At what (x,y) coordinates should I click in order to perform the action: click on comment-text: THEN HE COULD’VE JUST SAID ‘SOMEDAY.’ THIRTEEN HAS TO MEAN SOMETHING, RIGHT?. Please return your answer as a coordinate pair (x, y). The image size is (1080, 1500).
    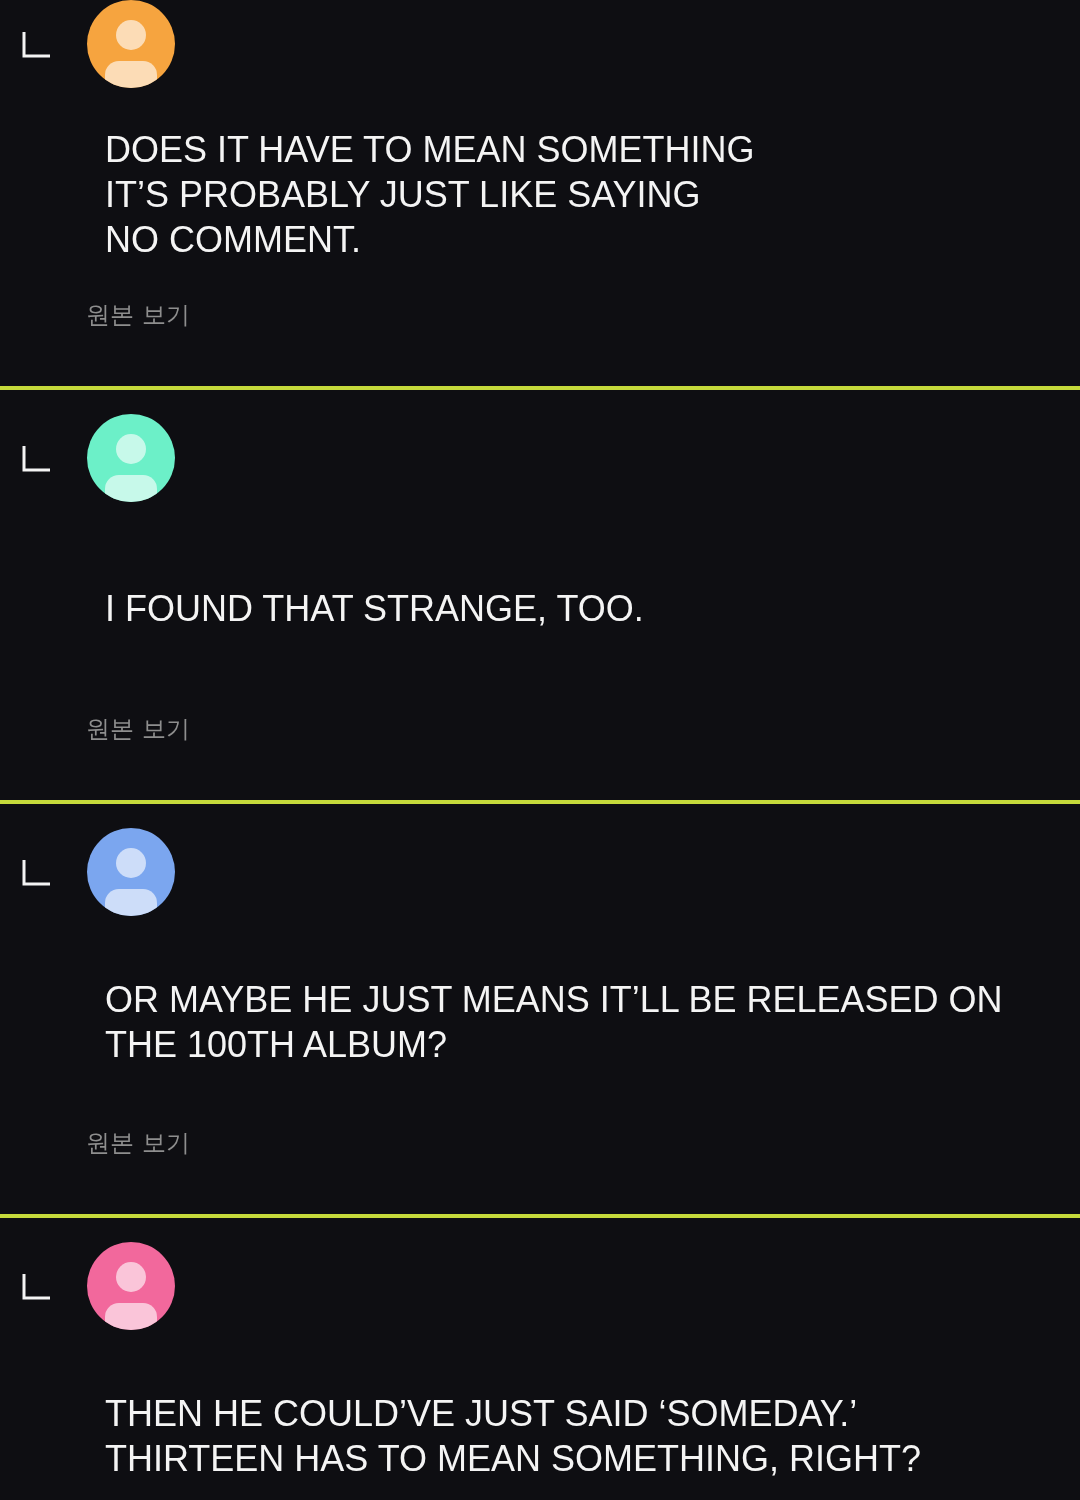
    Looking at the image, I should click on (513, 1436).